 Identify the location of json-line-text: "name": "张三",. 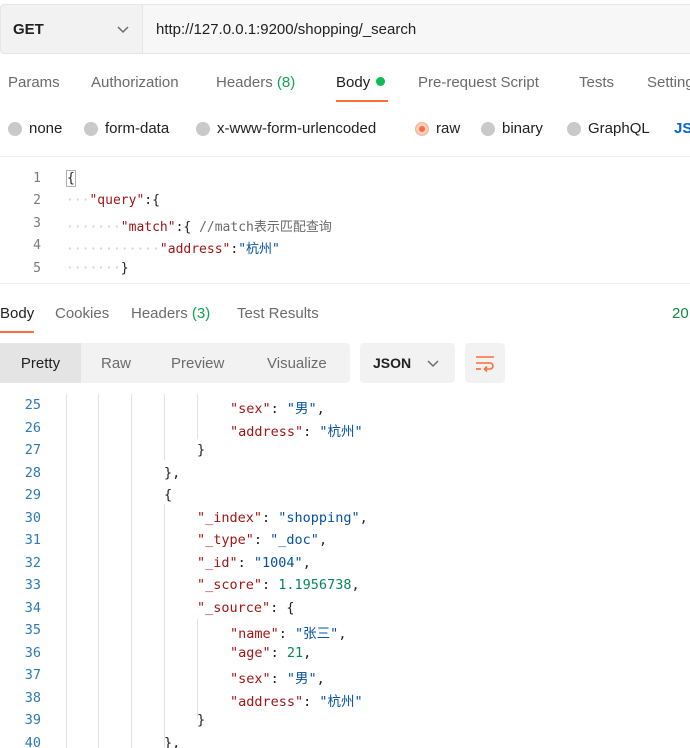
(288, 634).